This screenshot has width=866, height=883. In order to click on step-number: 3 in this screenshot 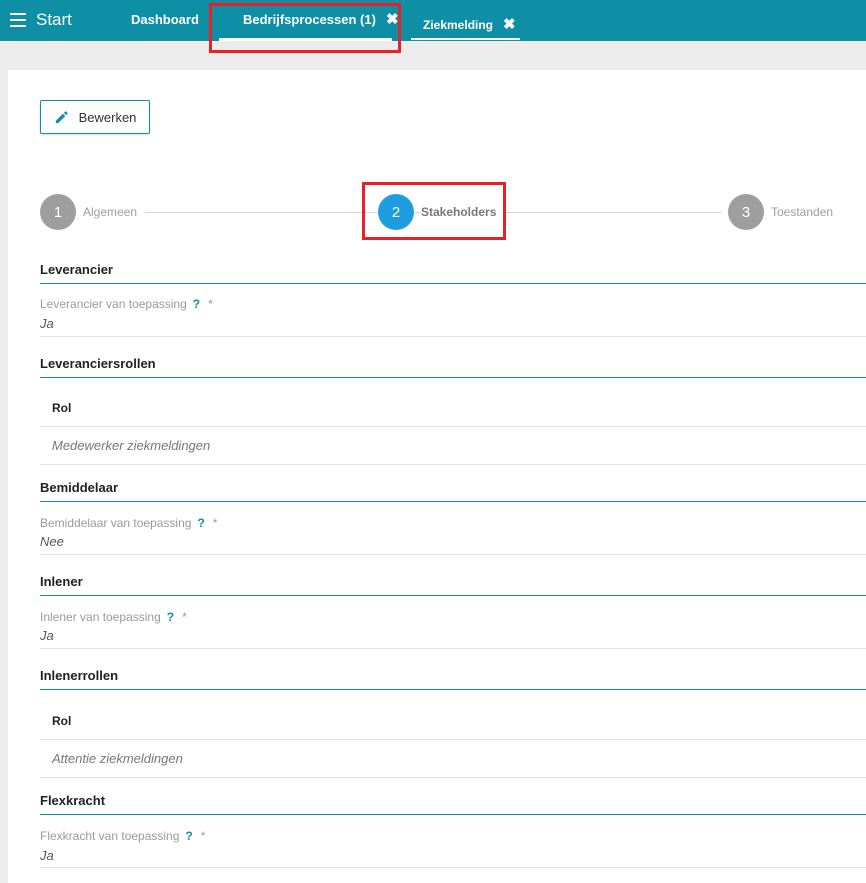, I will do `click(746, 212)`.